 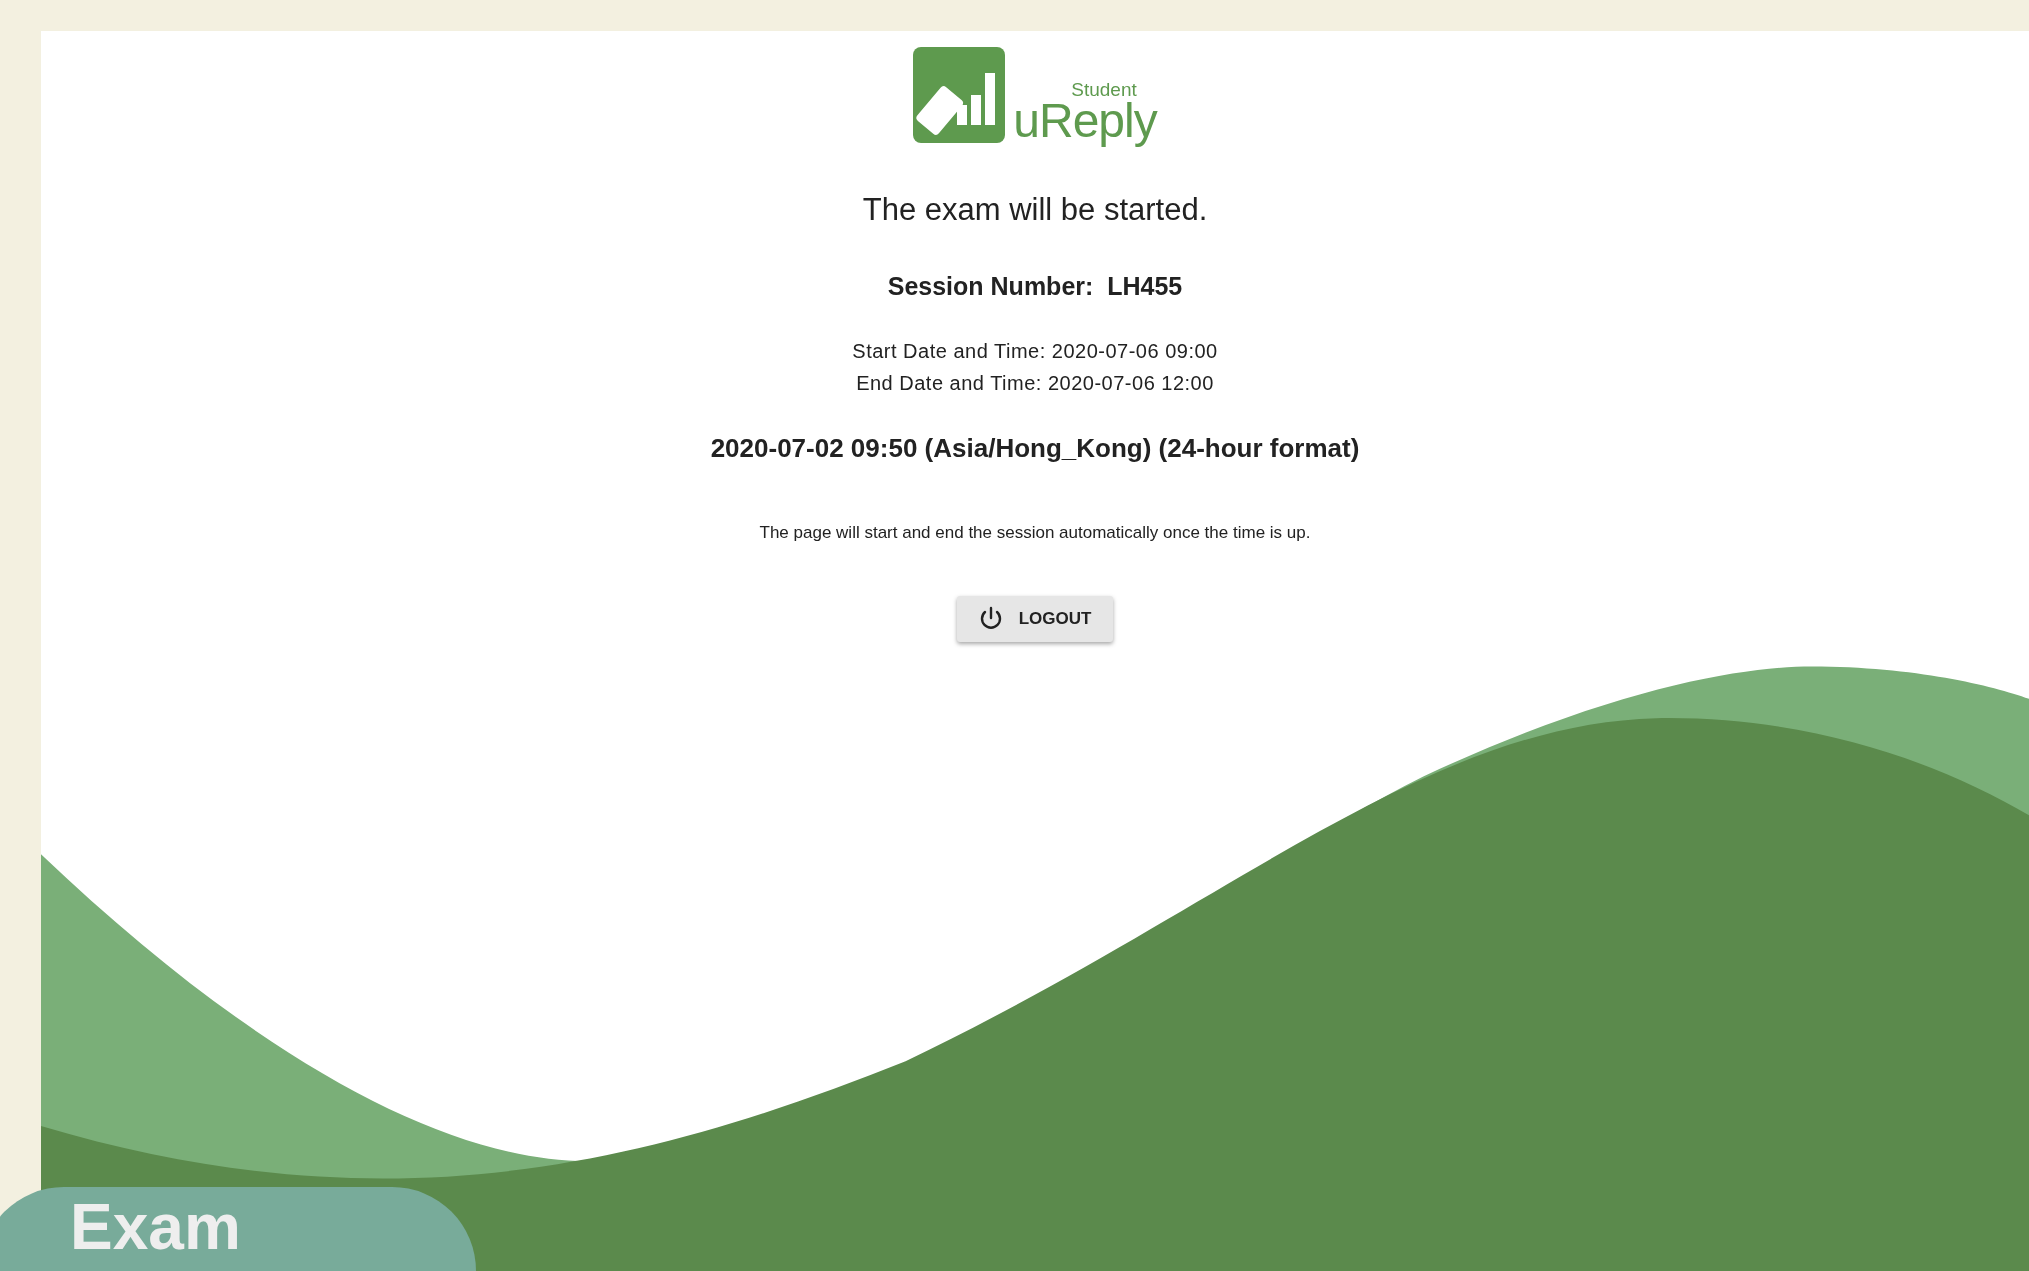 I want to click on current-time: 2020-07-02 09:50 (Asia/Hong_Kong) (24-hour format), so click(x=1035, y=448).